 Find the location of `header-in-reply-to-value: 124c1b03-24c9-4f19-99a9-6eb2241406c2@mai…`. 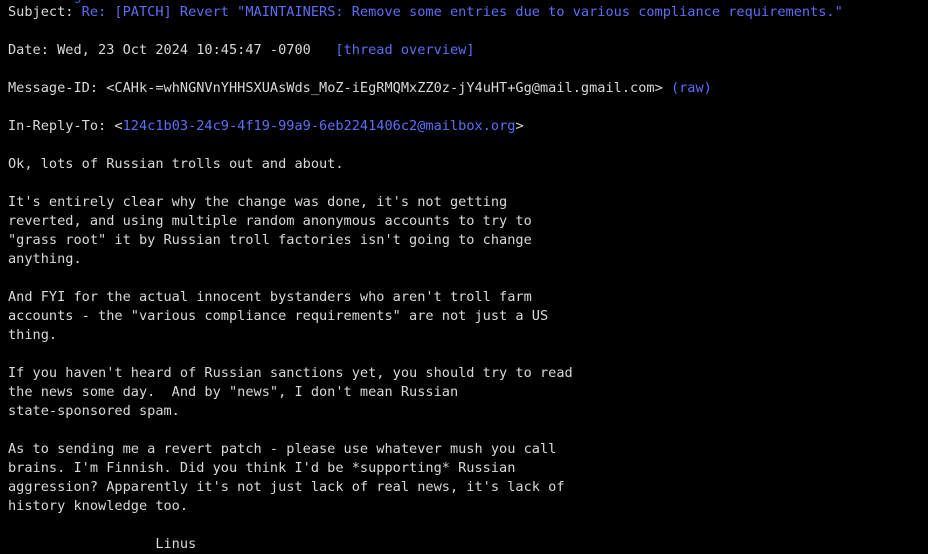

header-in-reply-to-value: 124c1b03-24c9-4f19-99a9-6eb2241406c2@mai… is located at coordinates (319, 126).